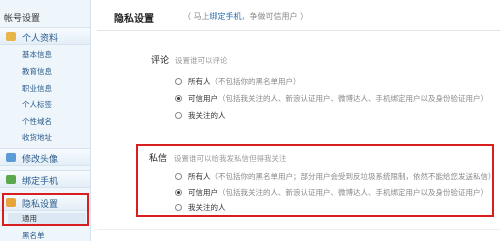 The width and height of the screenshot is (500, 241). Describe the element at coordinates (134, 19) in the screenshot. I see `page-title: 隐私设置` at that location.